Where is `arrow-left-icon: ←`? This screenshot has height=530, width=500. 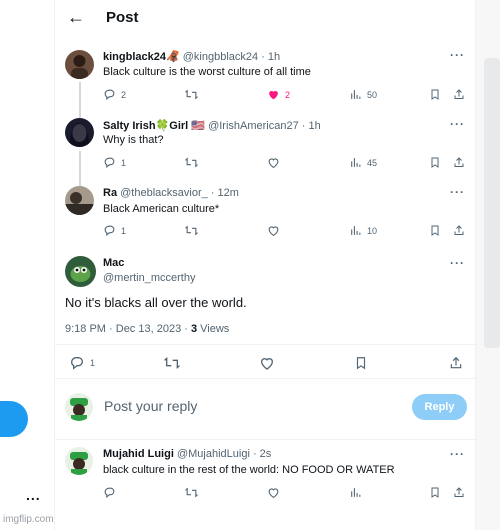 arrow-left-icon: ← is located at coordinates (76, 17).